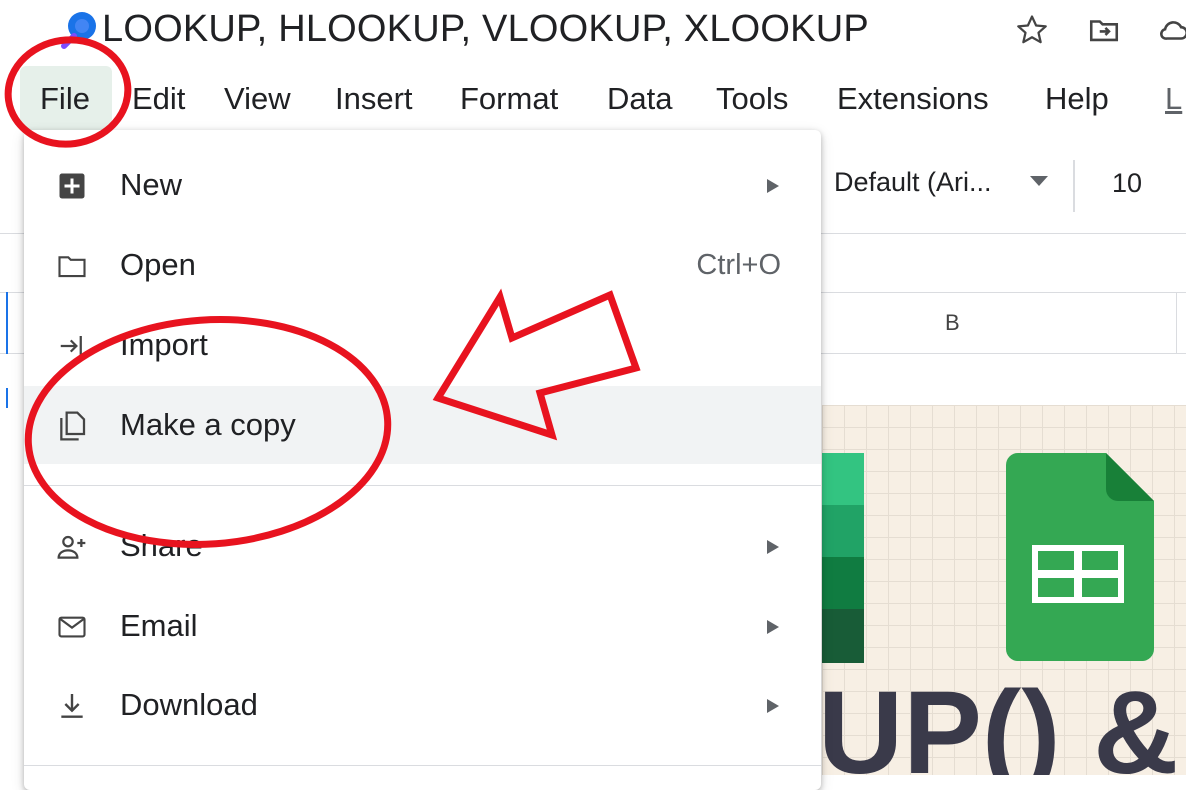 The width and height of the screenshot is (1186, 790). What do you see at coordinates (158, 264) in the screenshot?
I see `file-menu-open-label: Open` at bounding box center [158, 264].